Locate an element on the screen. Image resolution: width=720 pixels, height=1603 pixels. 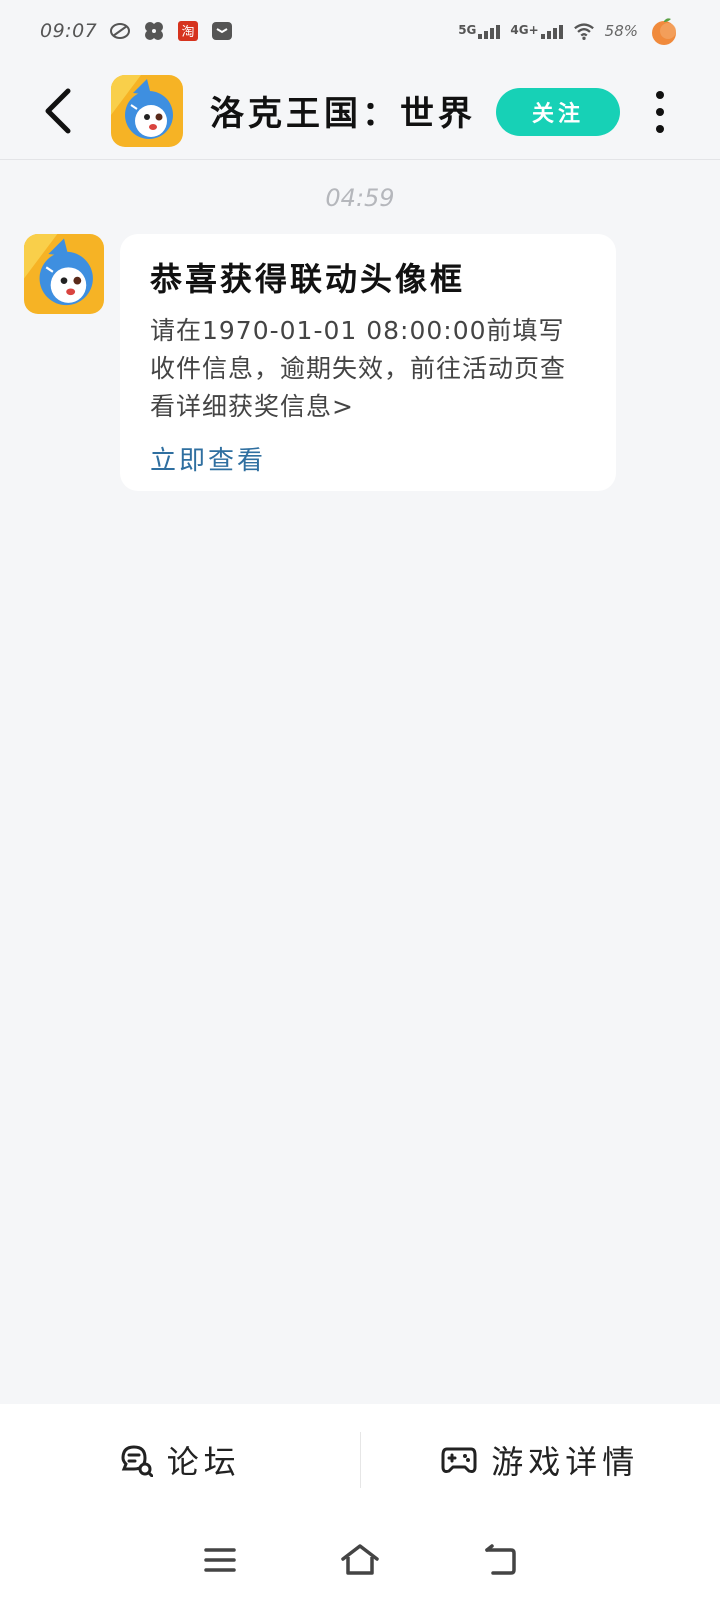
status-bar: 09:07 淘 5G 4G+ 58% is located at coordinates (360, 31).